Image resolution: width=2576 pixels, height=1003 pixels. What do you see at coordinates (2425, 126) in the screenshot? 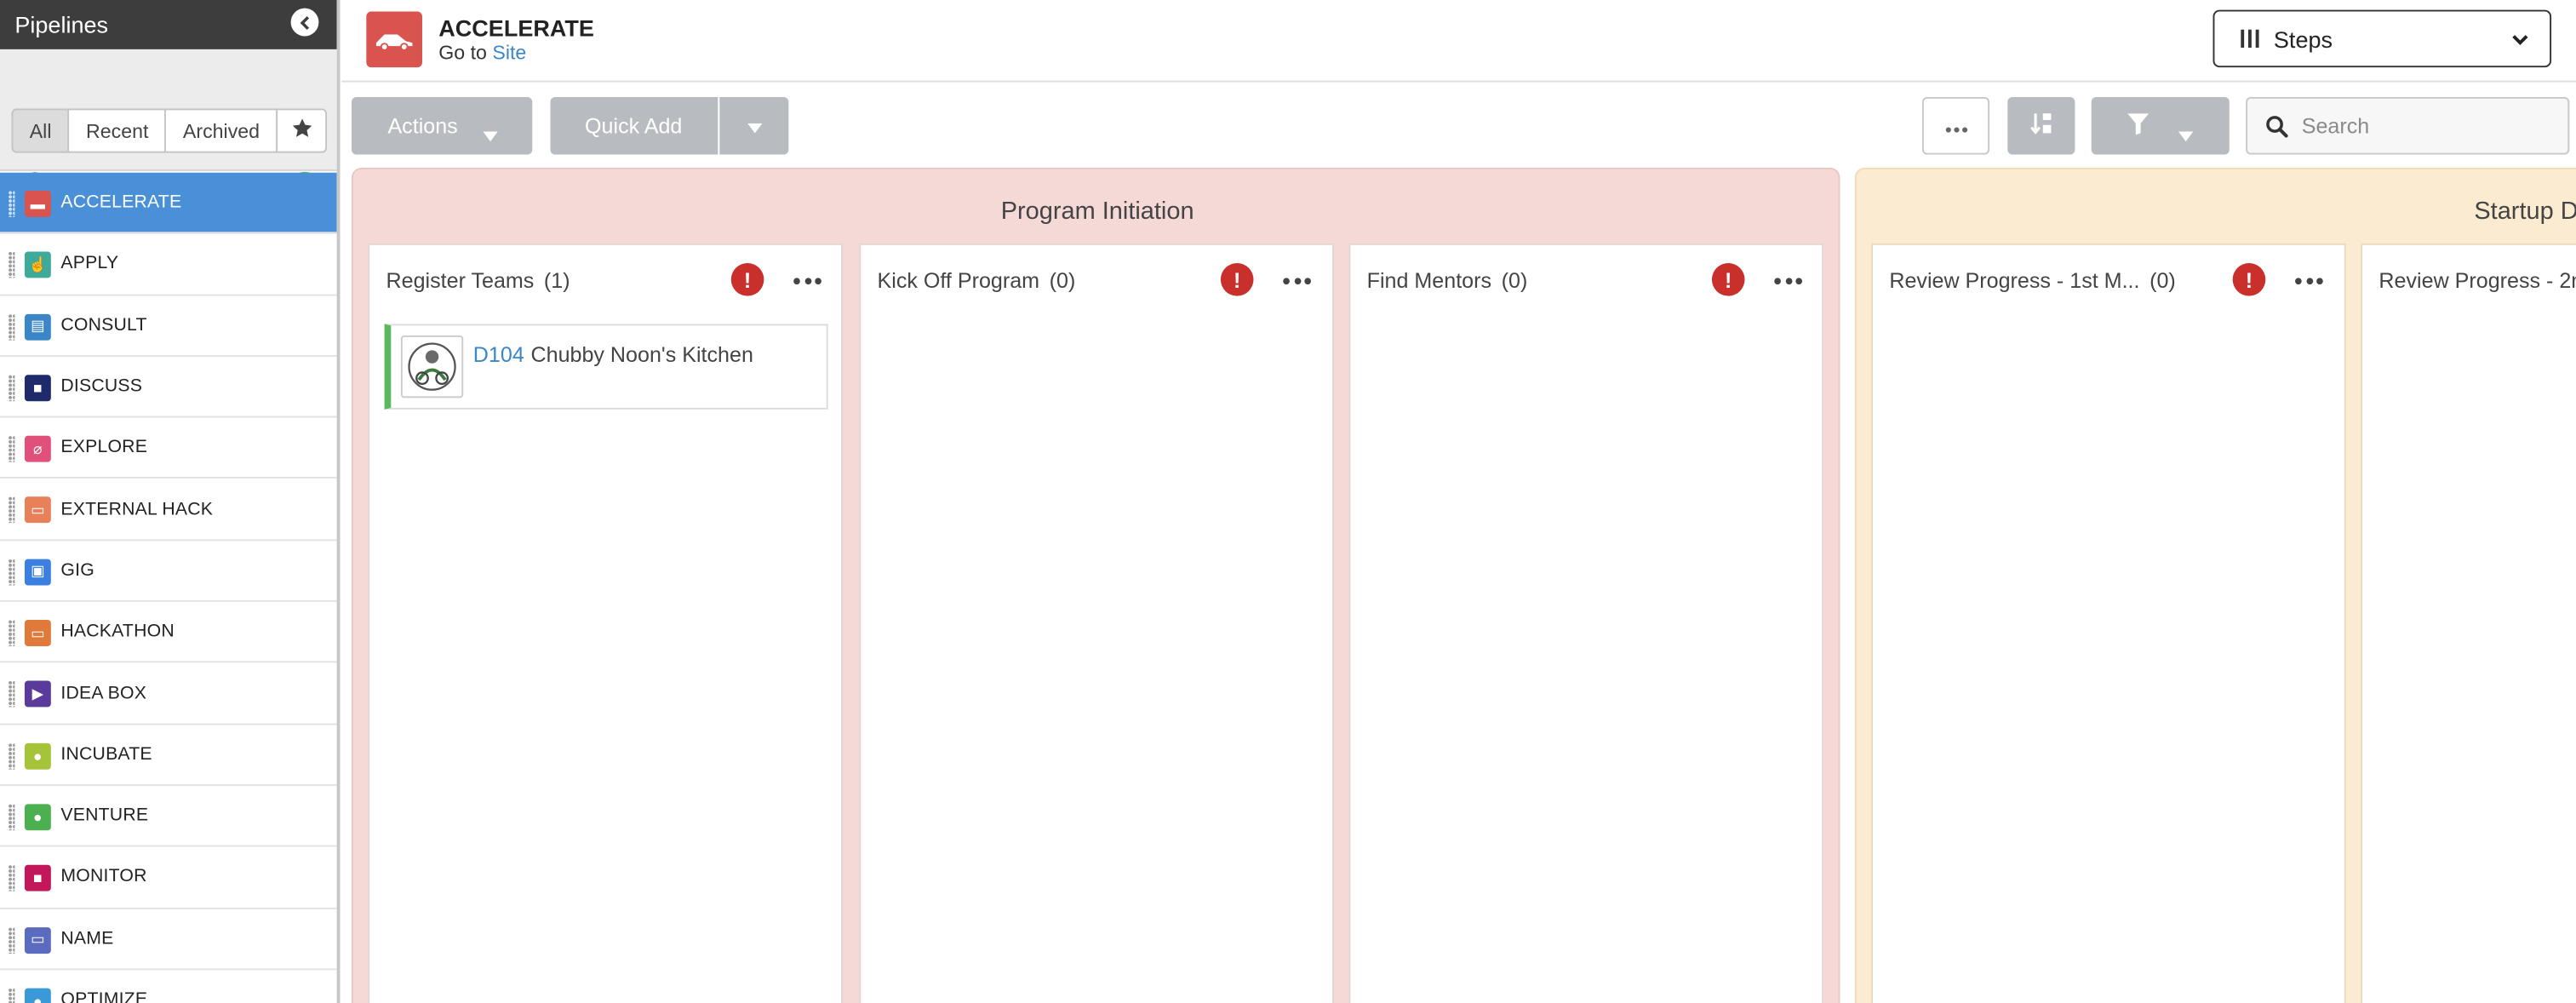
I see `search-input` at bounding box center [2425, 126].